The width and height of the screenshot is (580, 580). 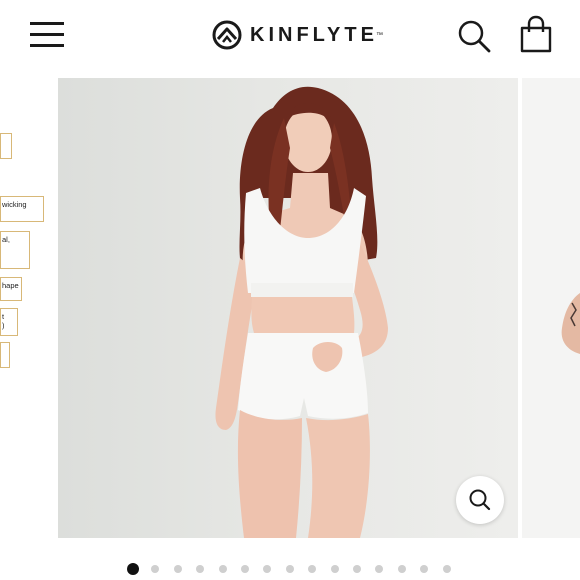 I want to click on brand-logo: KINFLYTE ™, so click(x=297, y=35).